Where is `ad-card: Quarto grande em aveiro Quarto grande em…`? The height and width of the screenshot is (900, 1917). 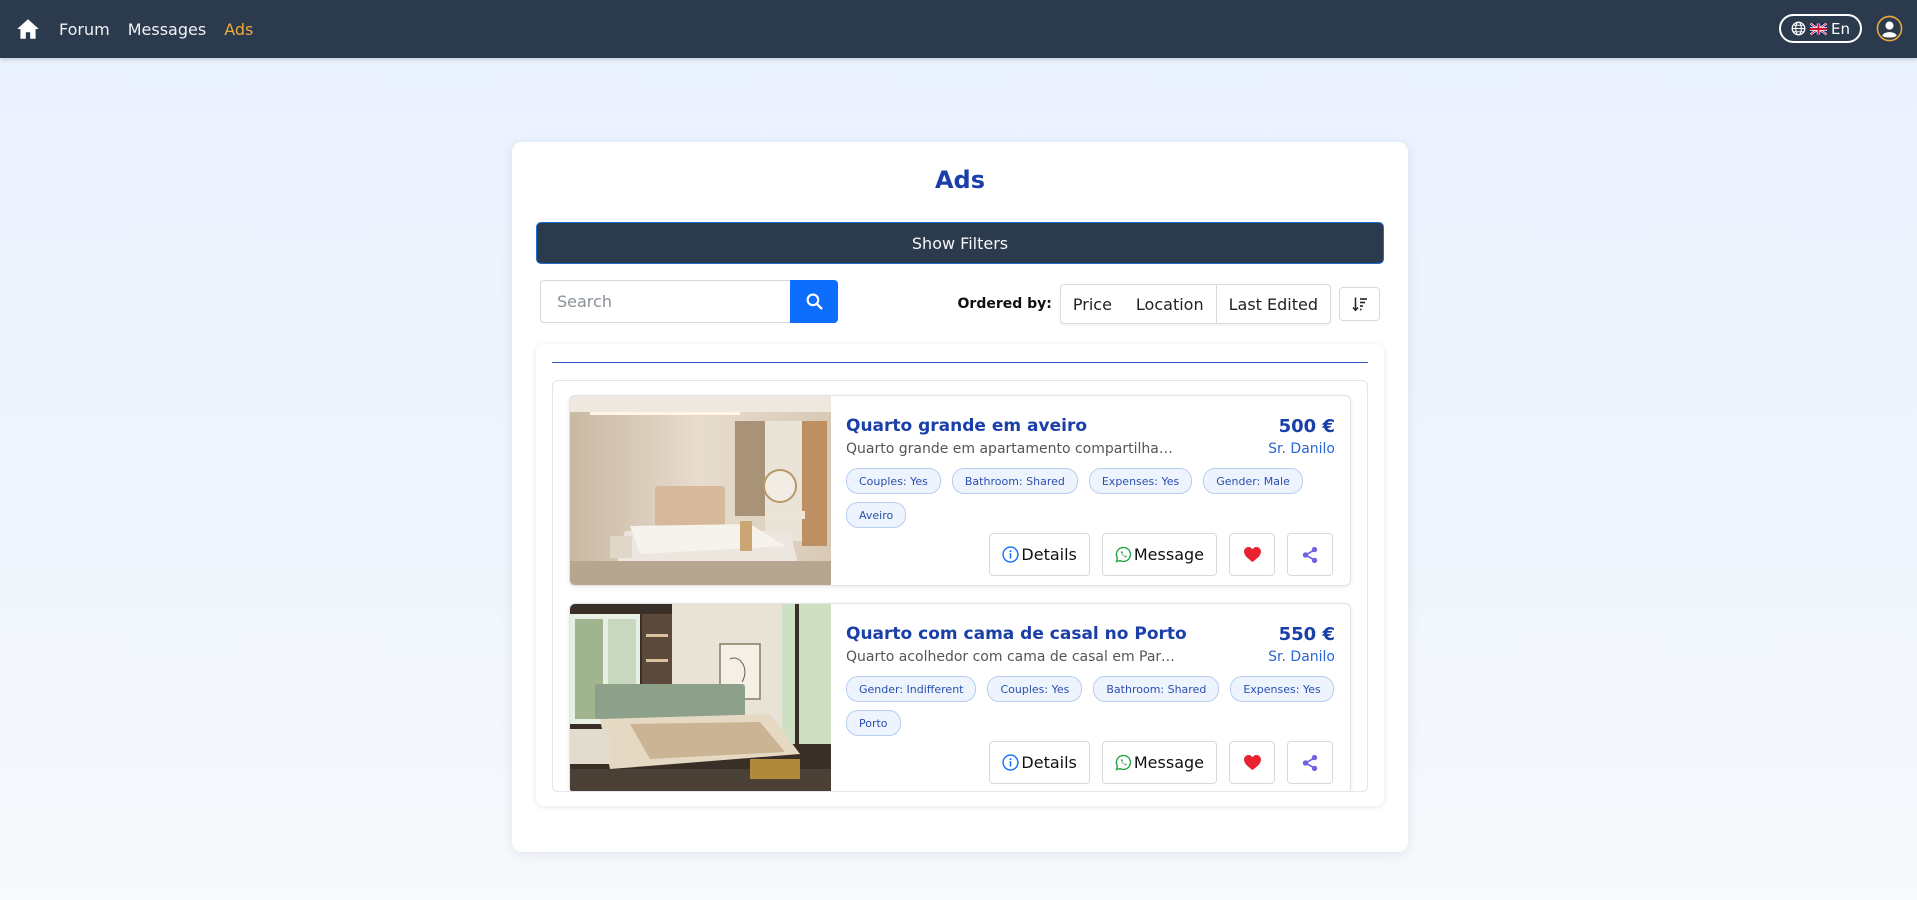
ad-card: Quarto grande em aveiro Quarto grande em… is located at coordinates (960, 490).